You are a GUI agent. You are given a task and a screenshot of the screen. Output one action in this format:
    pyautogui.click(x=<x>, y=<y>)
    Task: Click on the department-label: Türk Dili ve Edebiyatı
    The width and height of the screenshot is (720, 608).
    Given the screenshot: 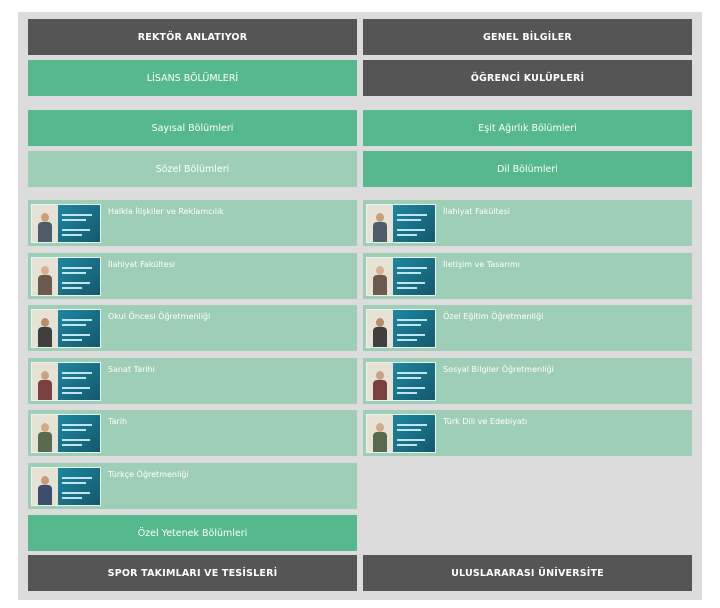 What is the action you would take?
    pyautogui.click(x=485, y=421)
    